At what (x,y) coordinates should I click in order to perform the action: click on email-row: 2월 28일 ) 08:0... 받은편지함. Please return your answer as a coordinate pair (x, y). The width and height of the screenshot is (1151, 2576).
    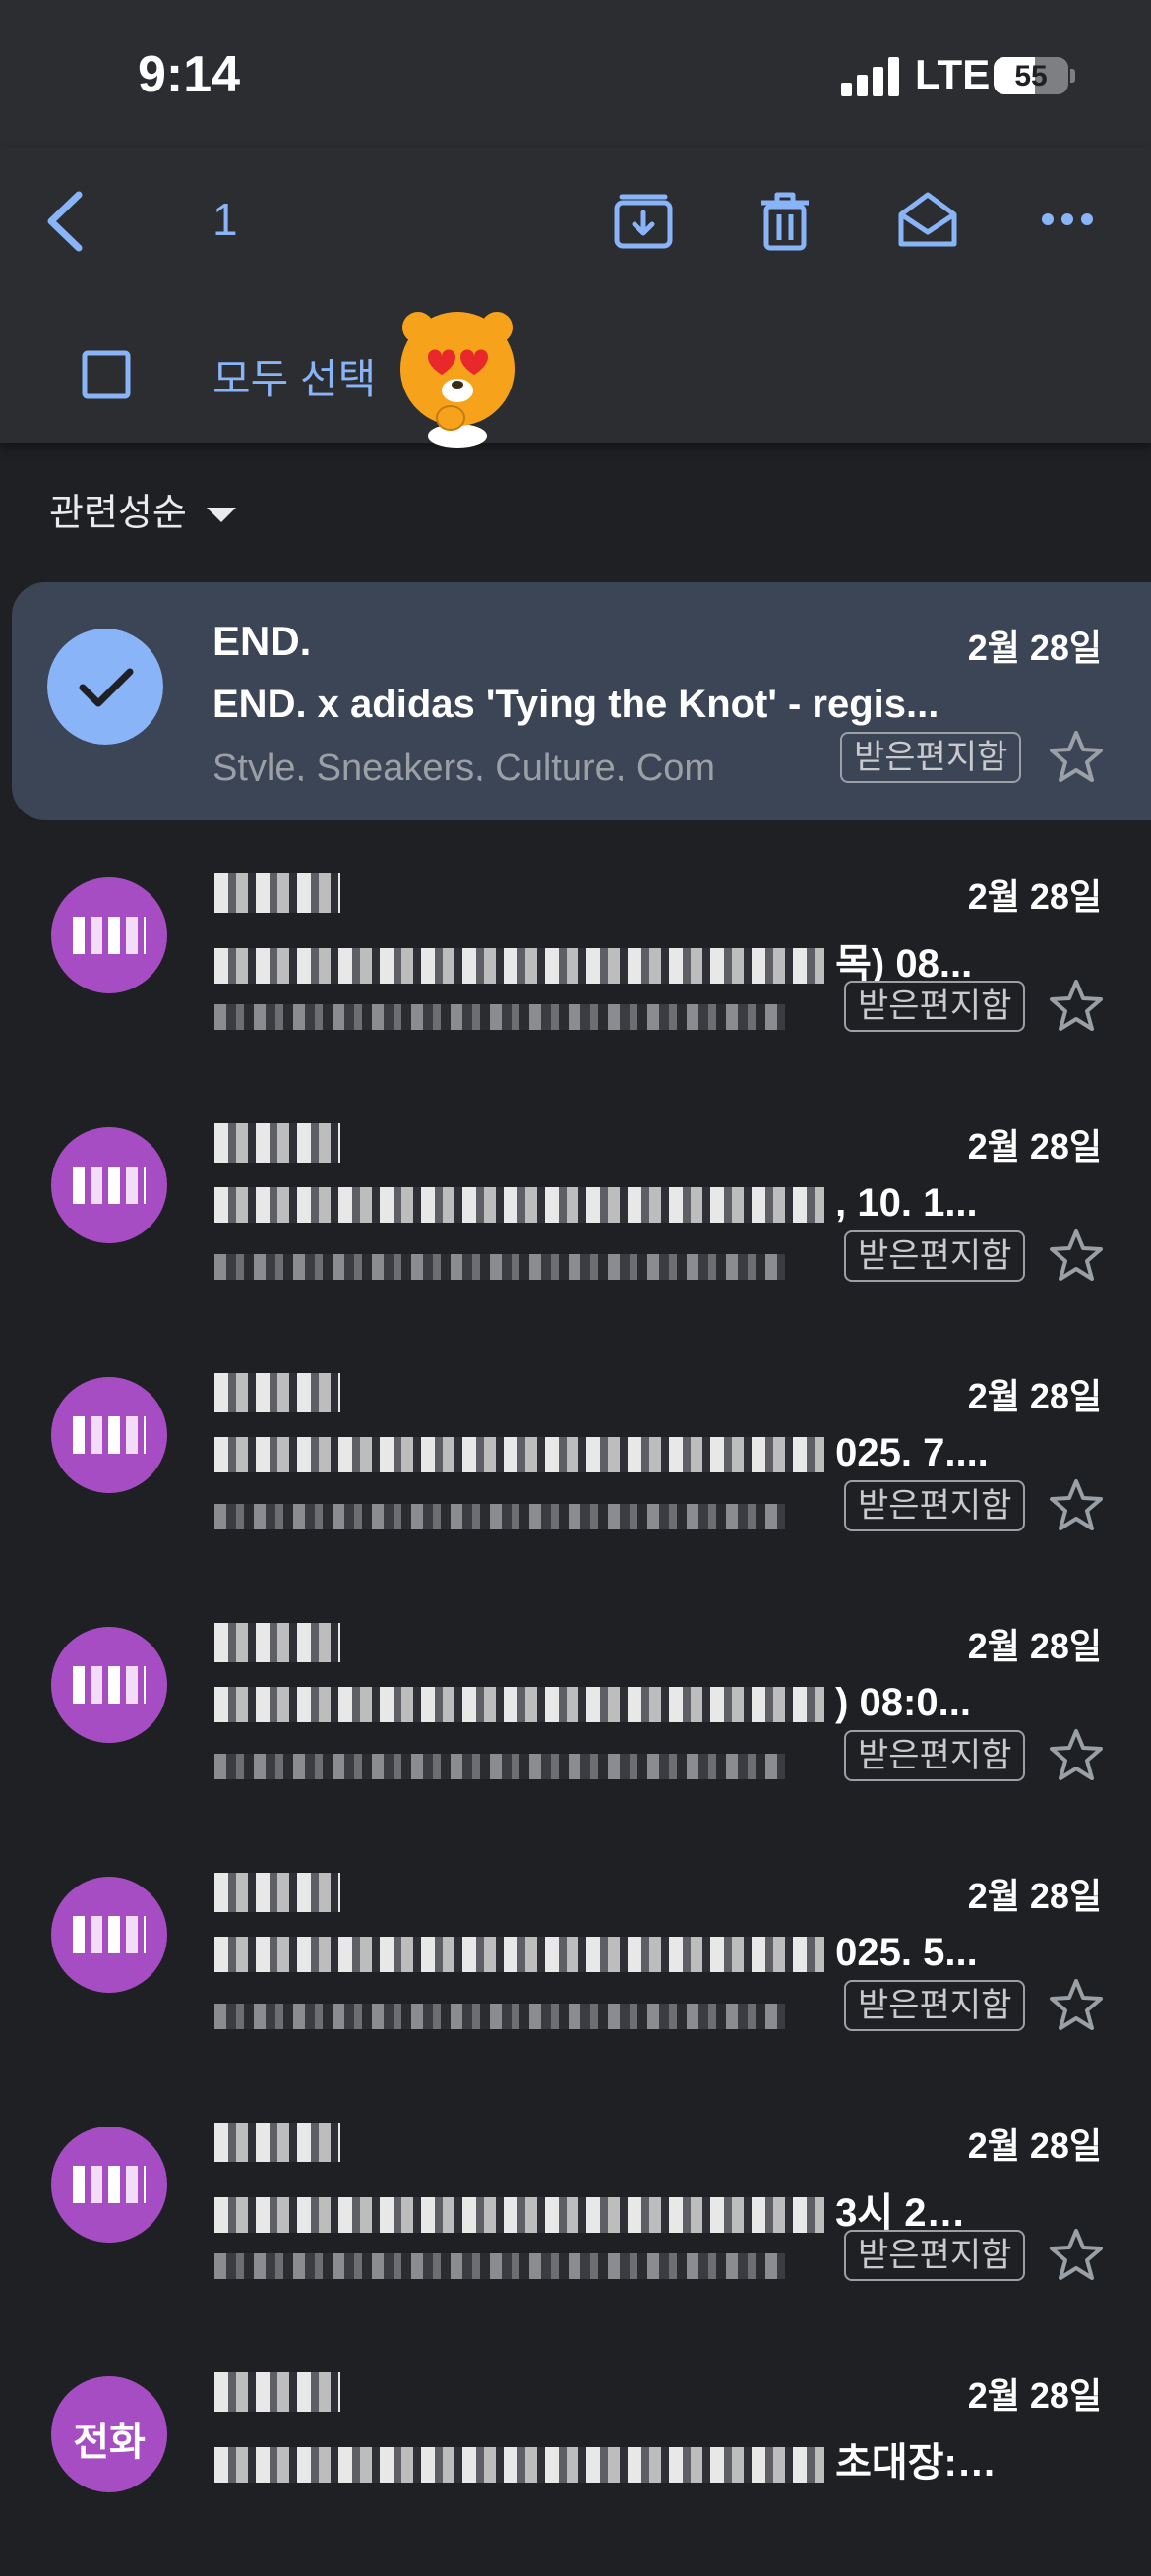
    Looking at the image, I should click on (575, 1704).